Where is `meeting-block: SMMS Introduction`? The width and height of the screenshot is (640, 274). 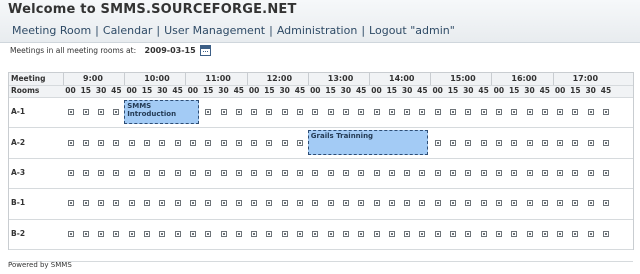
meeting-block: SMMS Introduction is located at coordinates (161, 112).